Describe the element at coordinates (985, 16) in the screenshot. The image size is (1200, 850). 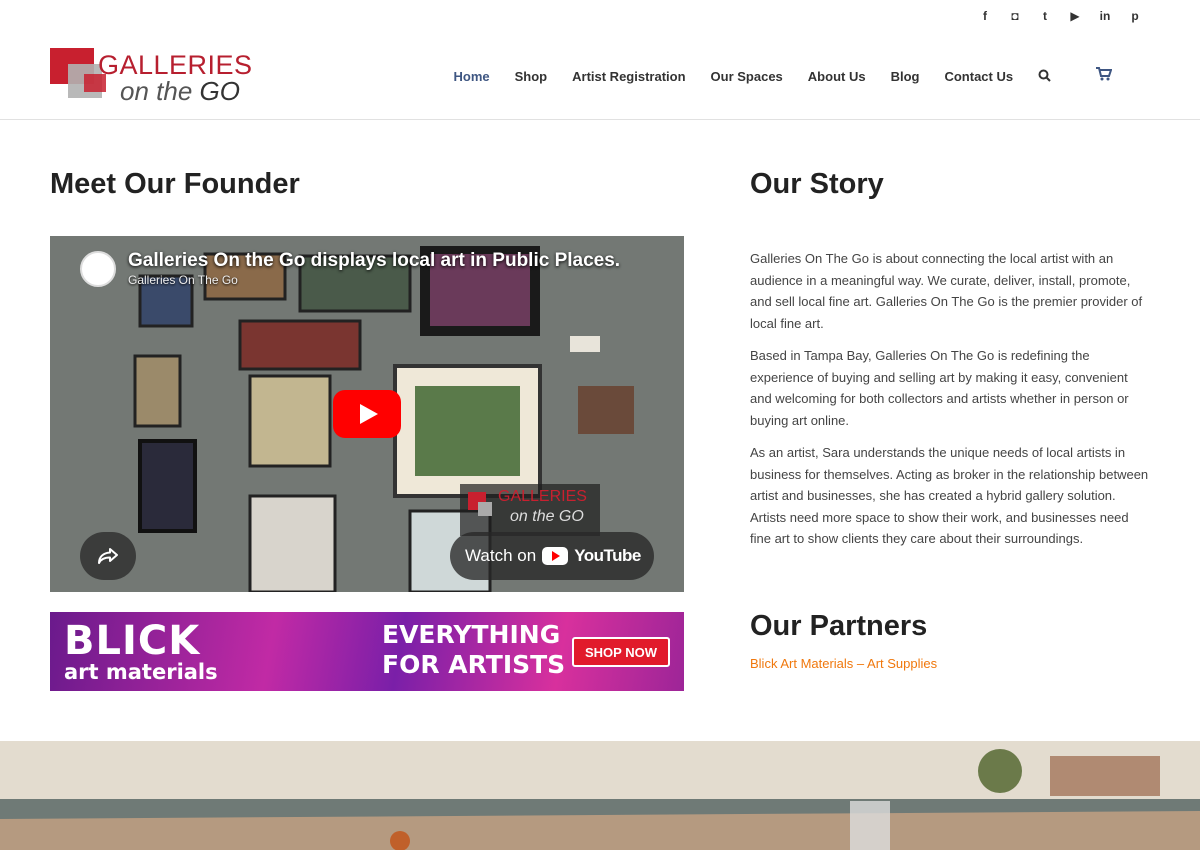
I see `facebook-icon: f` at that location.